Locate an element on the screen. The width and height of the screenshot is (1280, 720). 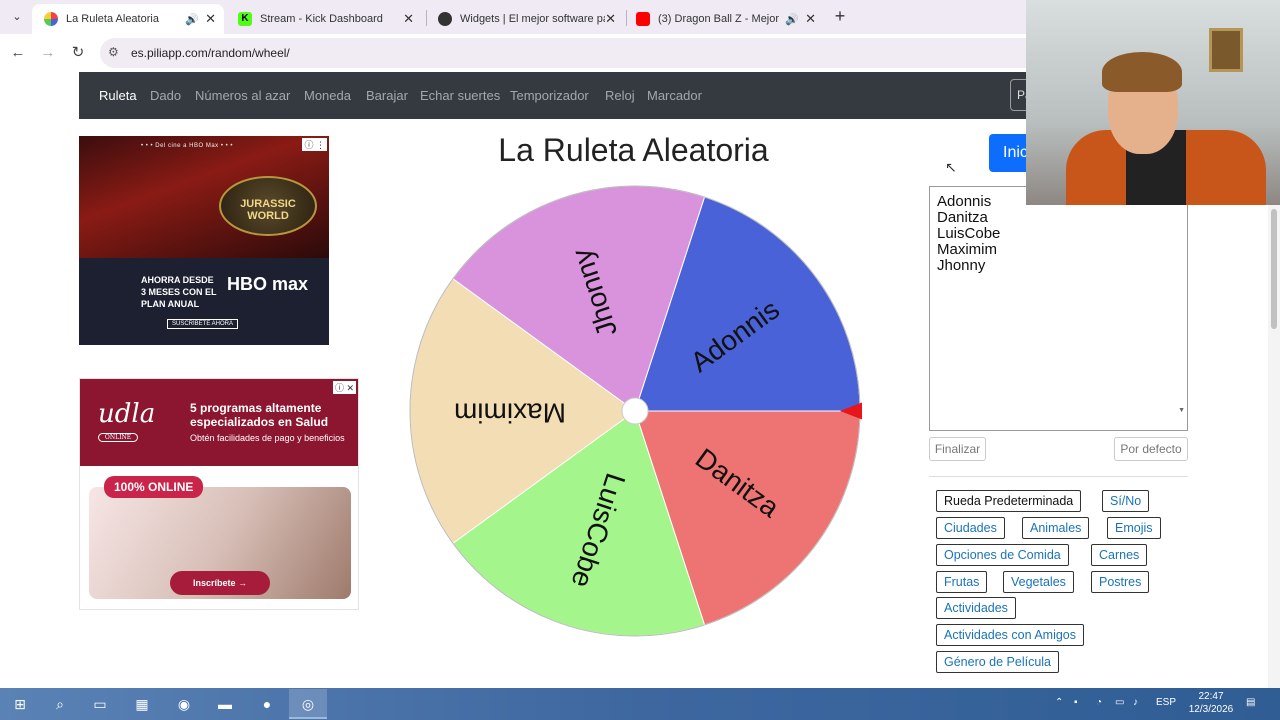
preset-rueda-predeterminada: Rueda Predeterminada is located at coordinates (1009, 501).